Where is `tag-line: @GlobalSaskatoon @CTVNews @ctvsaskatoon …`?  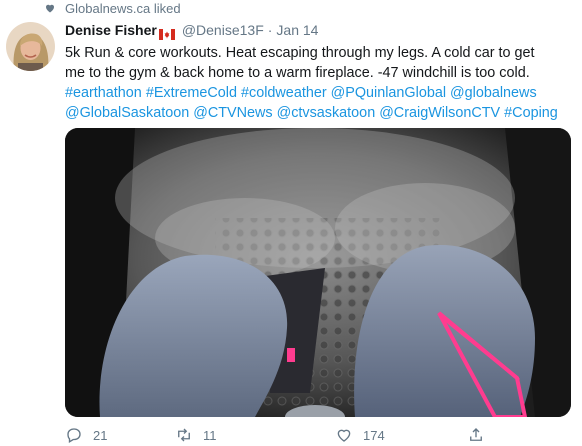
tag-line: @GlobalSaskatoon @CTVNews @ctvsaskatoon … is located at coordinates (320, 113).